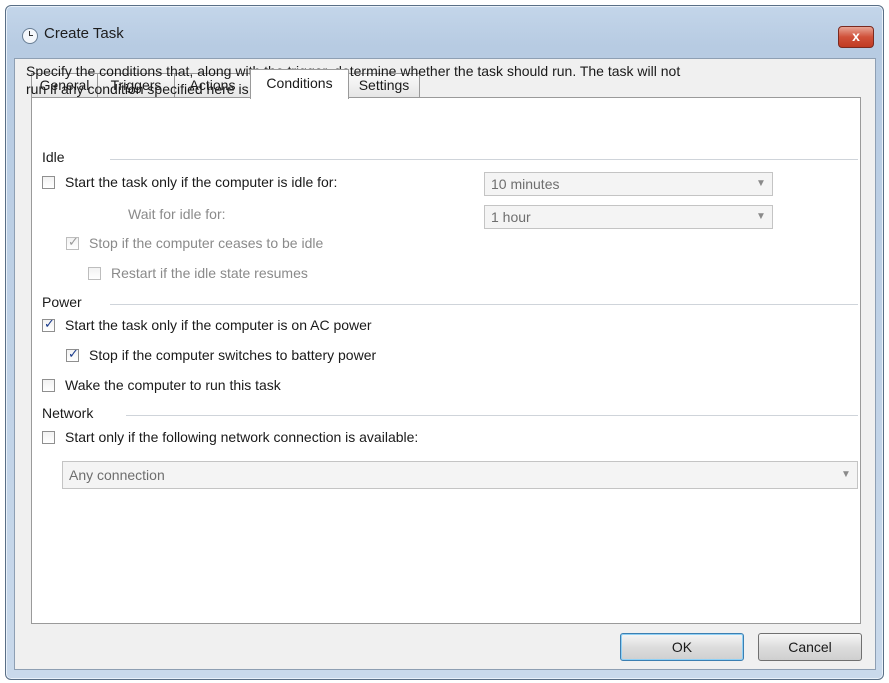  Describe the element at coordinates (173, 385) in the screenshot. I see `wake-computer-label: Wake the computer to run this task` at that location.